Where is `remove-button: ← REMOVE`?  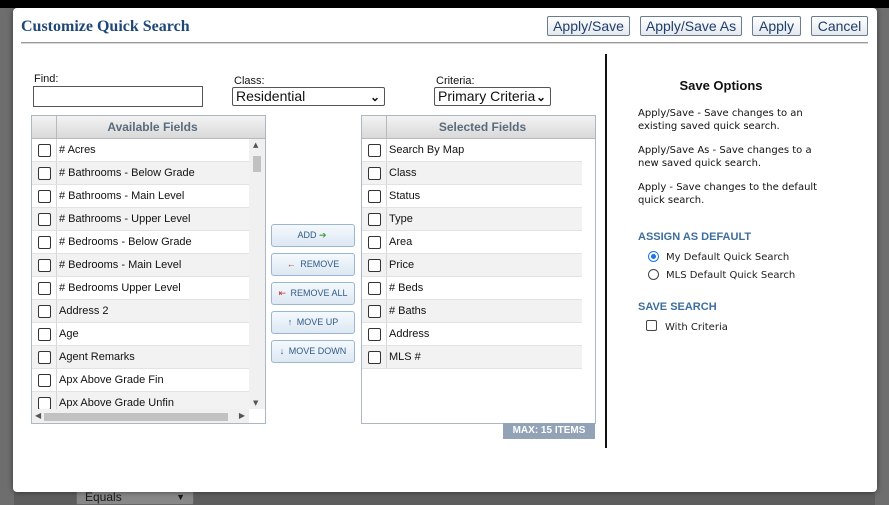
remove-button: ← REMOVE is located at coordinates (313, 264).